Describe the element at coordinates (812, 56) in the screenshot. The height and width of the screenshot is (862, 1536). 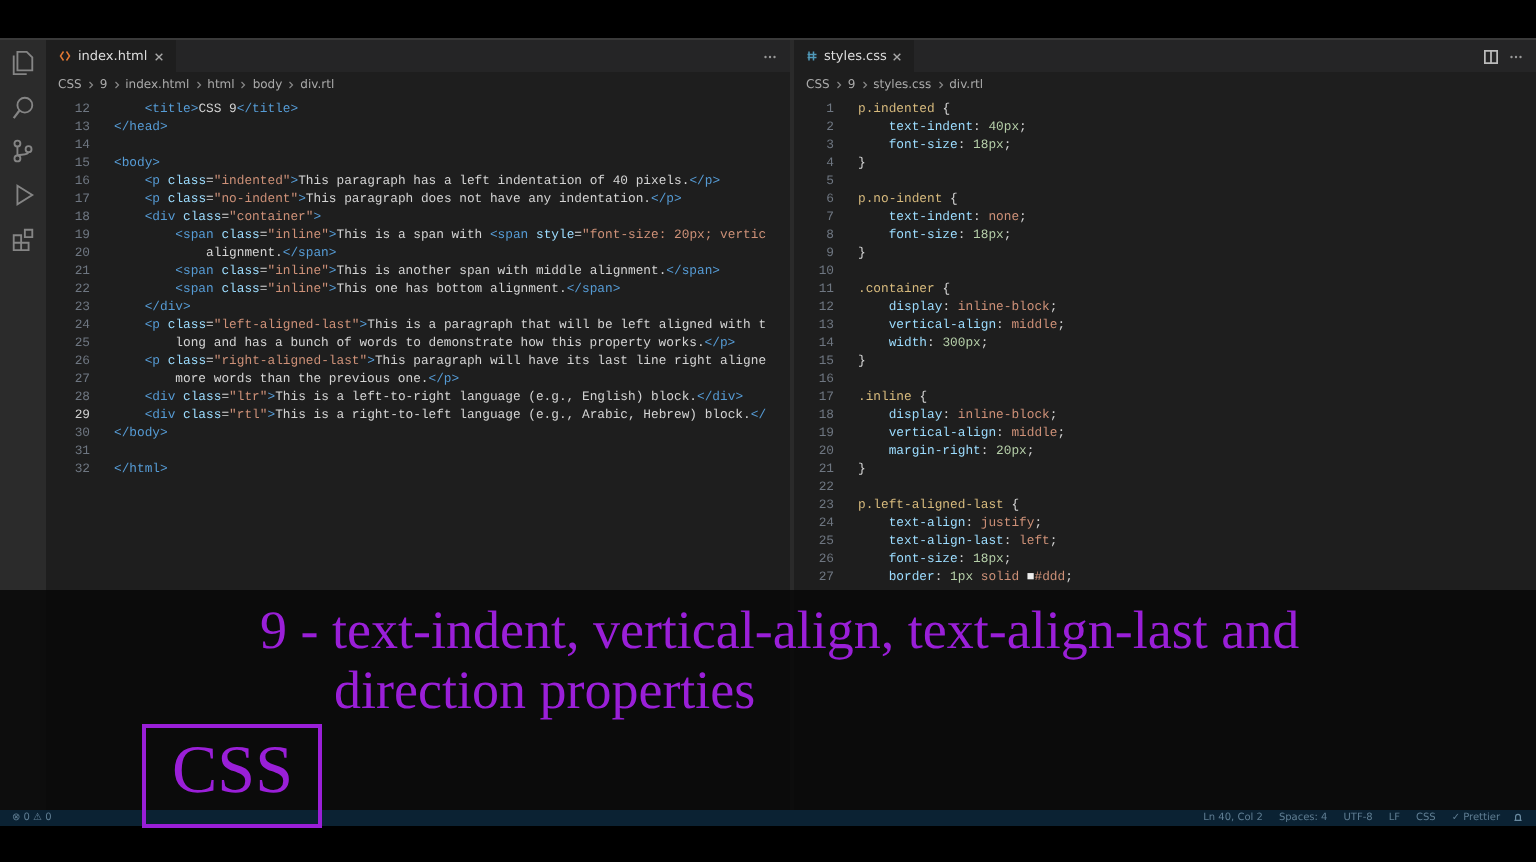
I see `hash-icon` at that location.